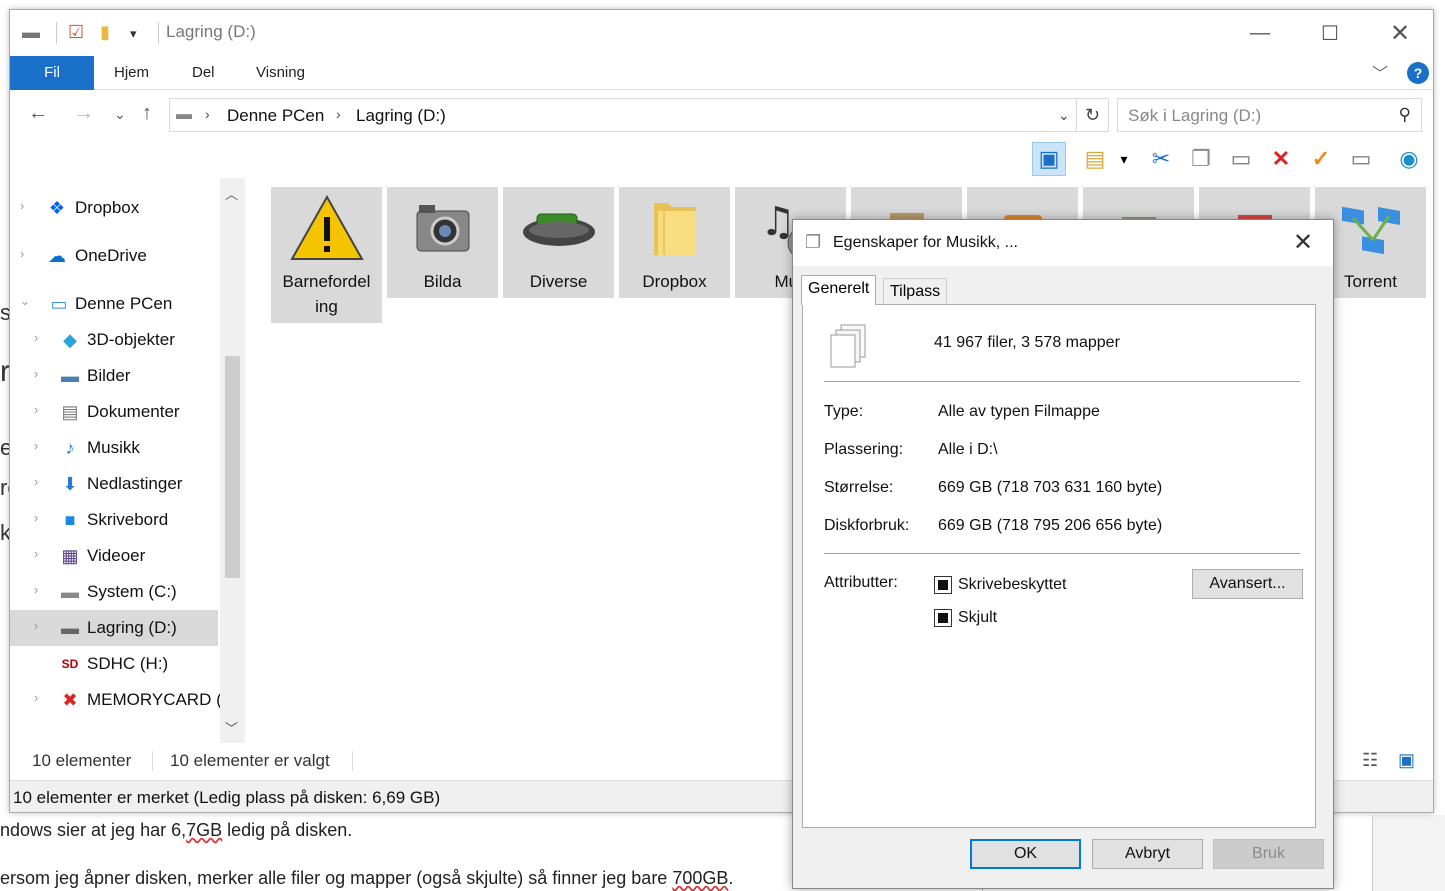 The height and width of the screenshot is (891, 1445). I want to click on properties-icon: ▤, so click(1095, 159).